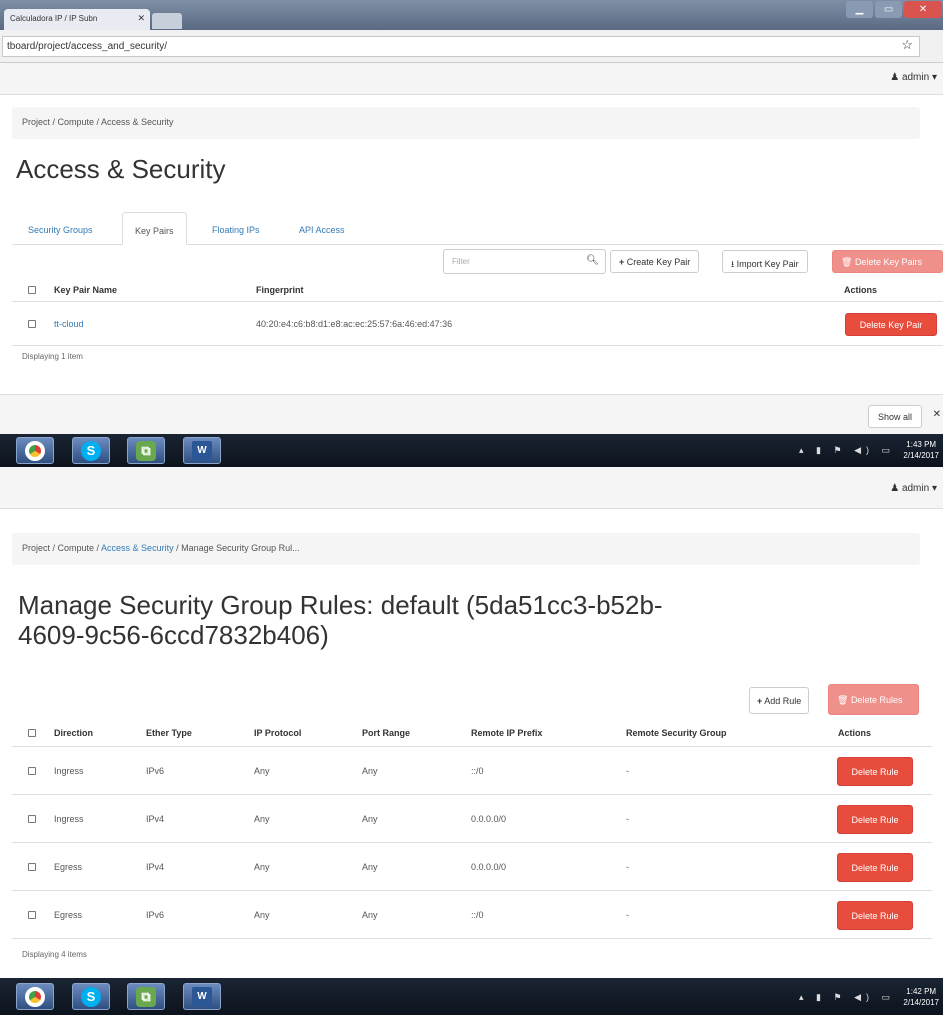 The image size is (943, 1015). Describe the element at coordinates (169, 733) in the screenshot. I see `column-header: Ether Type` at that location.